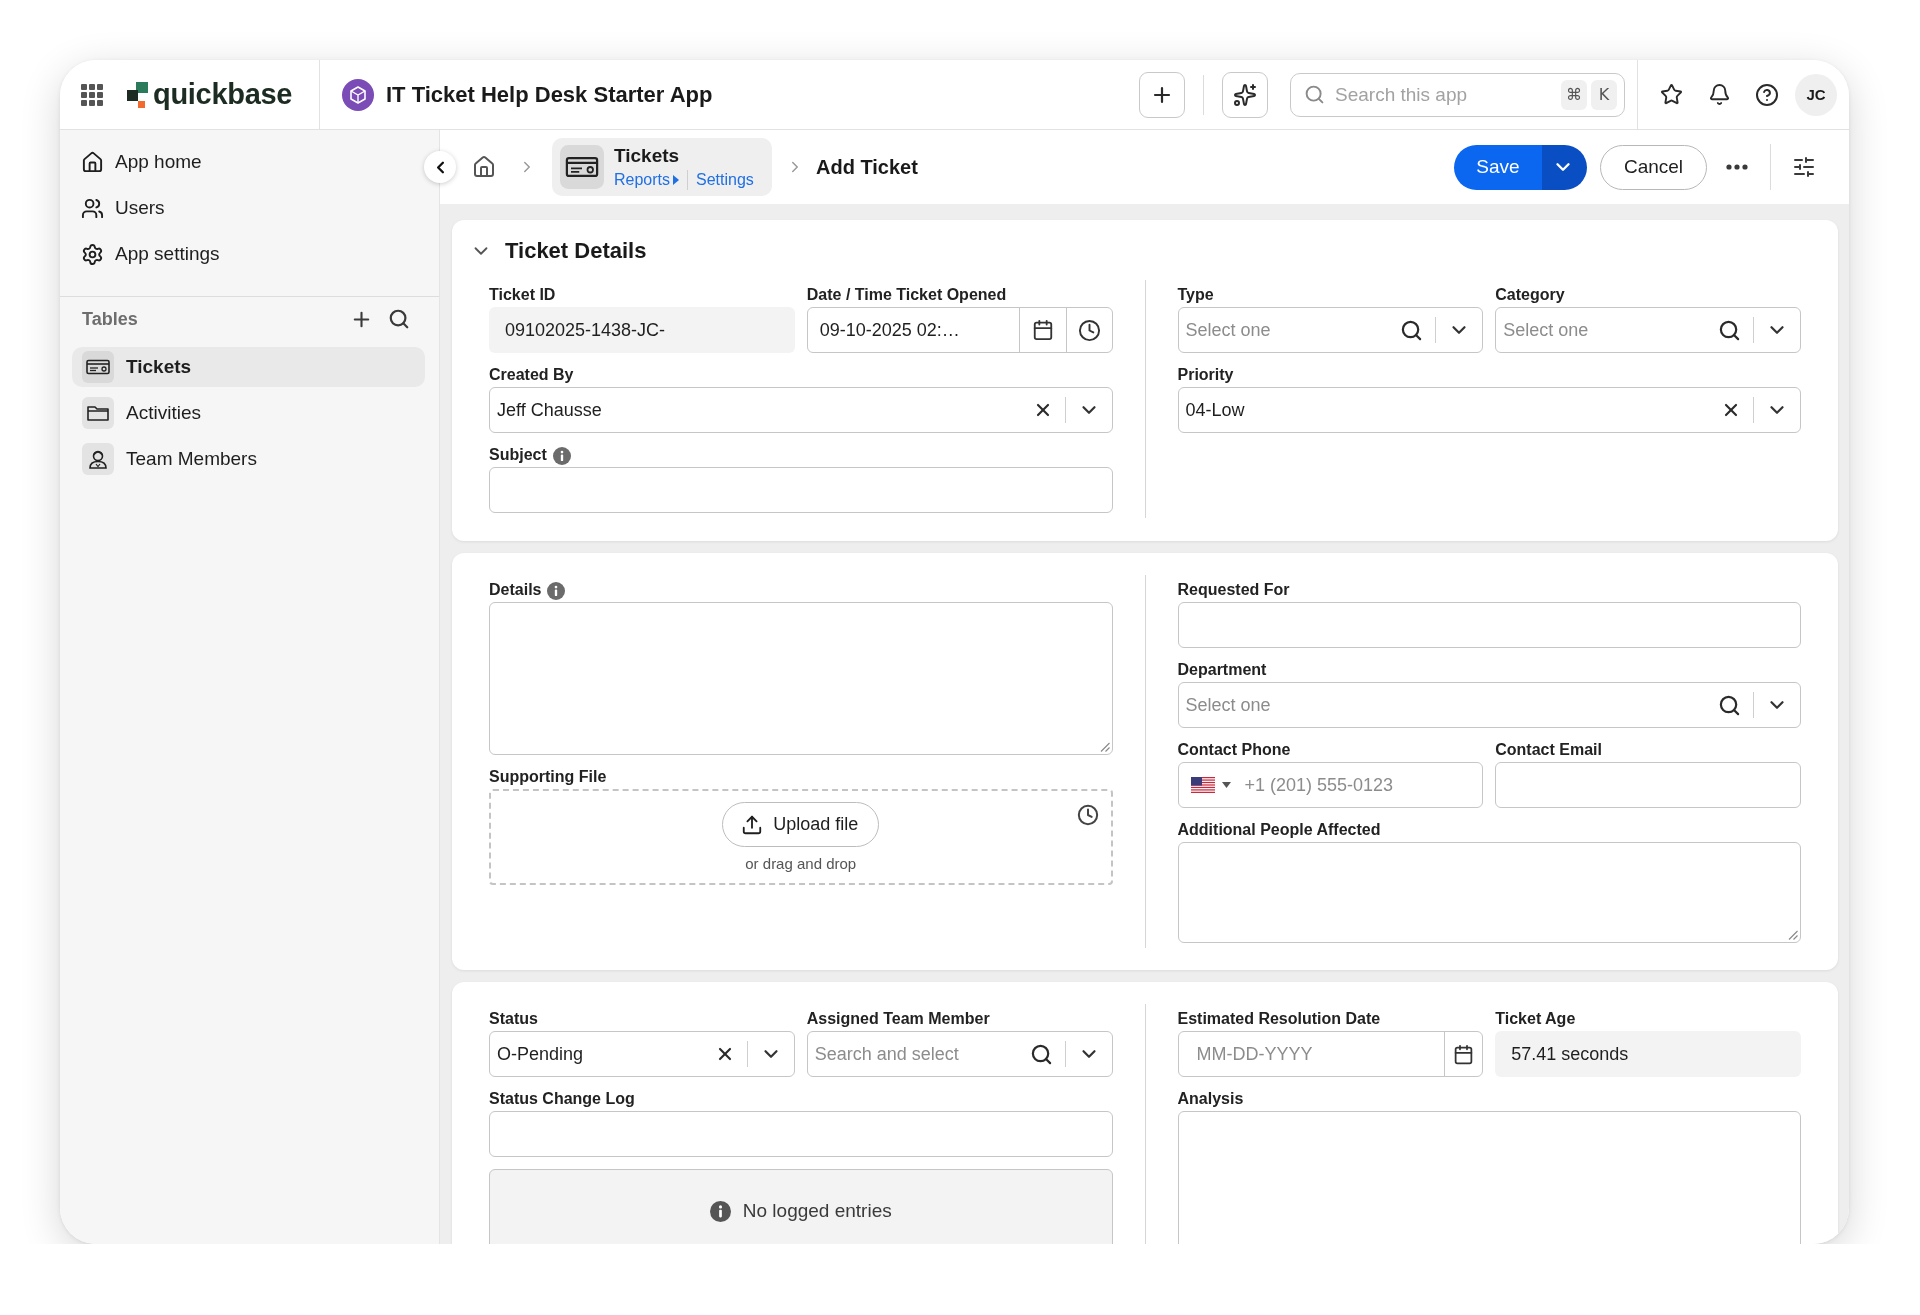 The height and width of the screenshot is (1315, 1920). What do you see at coordinates (647, 155) in the screenshot?
I see `table-name: Tickets` at bounding box center [647, 155].